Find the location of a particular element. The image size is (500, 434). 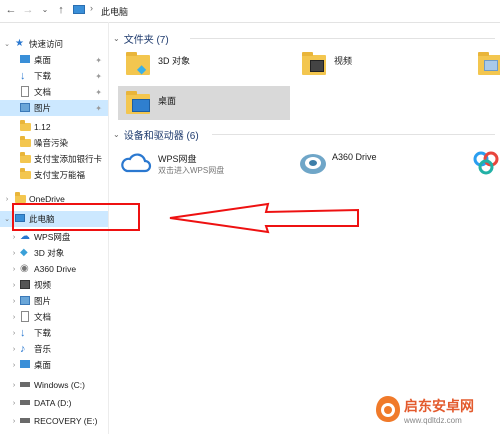

breadcrumb: 此电脑 is located at coordinates (114, 11).